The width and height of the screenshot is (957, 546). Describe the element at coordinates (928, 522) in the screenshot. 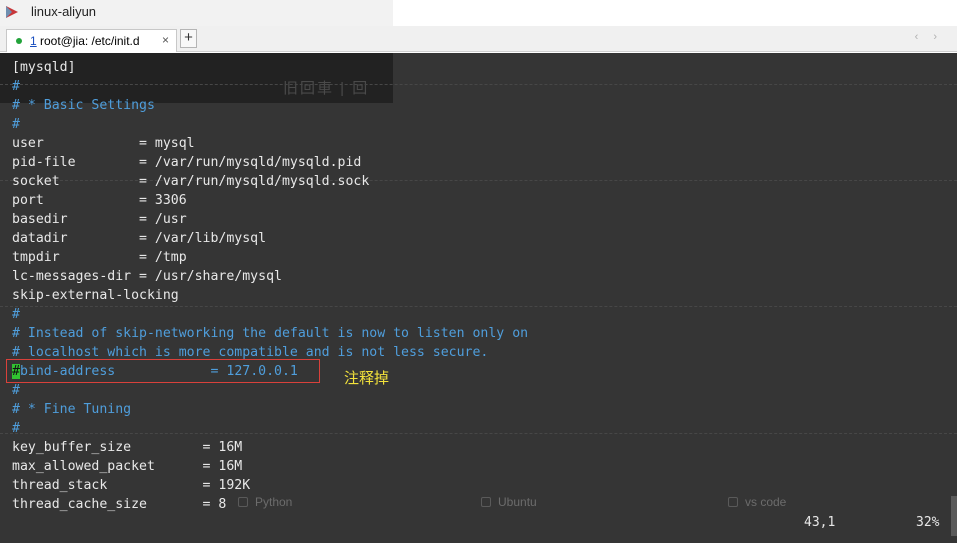

I see `scroll-percent: 32%` at that location.